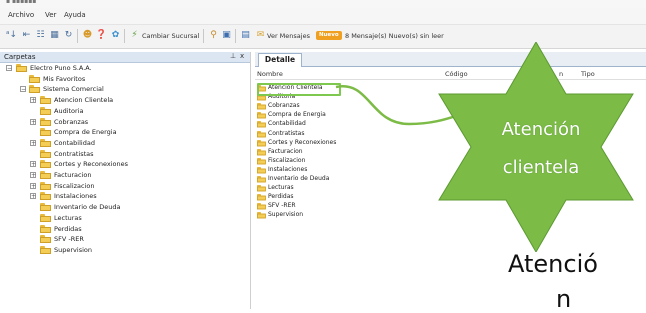 The height and width of the screenshot is (313, 646). What do you see at coordinates (541, 129) in the screenshot?
I see `star-text-line1: Atención` at bounding box center [541, 129].